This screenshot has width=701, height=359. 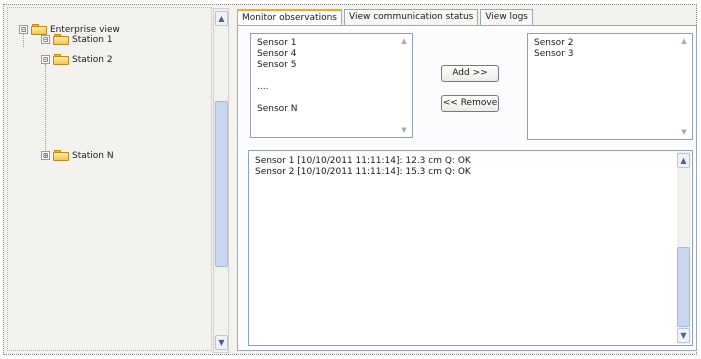 I want to click on tree-node-label: Station N, so click(x=93, y=155).